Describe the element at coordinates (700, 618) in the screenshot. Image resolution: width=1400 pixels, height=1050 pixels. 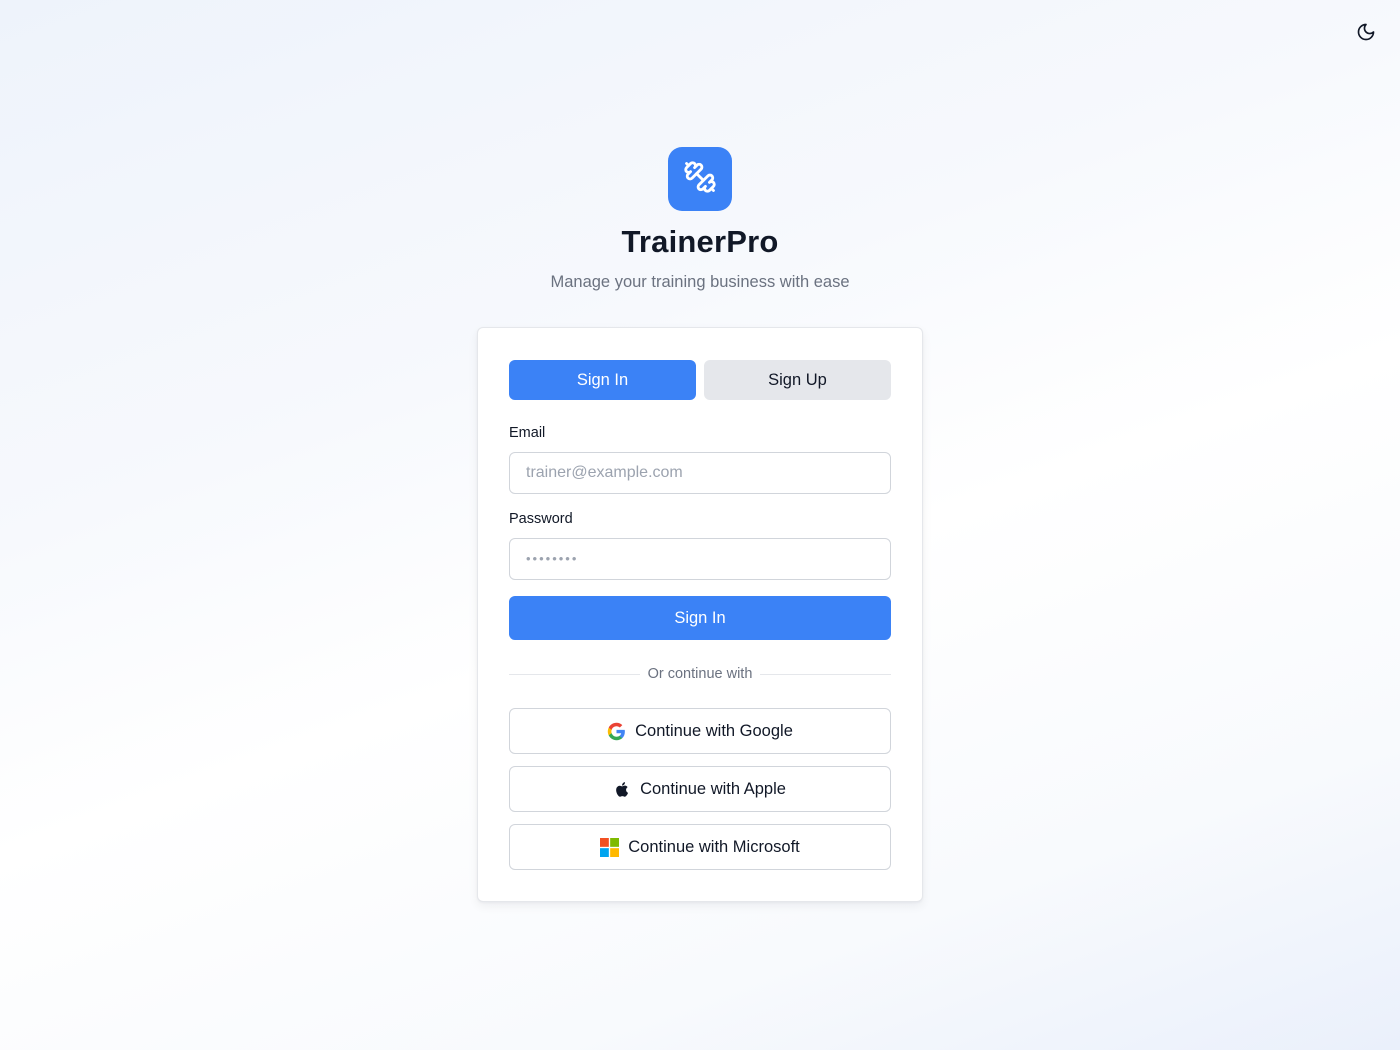
I see `sign-in-button: Sign In` at that location.